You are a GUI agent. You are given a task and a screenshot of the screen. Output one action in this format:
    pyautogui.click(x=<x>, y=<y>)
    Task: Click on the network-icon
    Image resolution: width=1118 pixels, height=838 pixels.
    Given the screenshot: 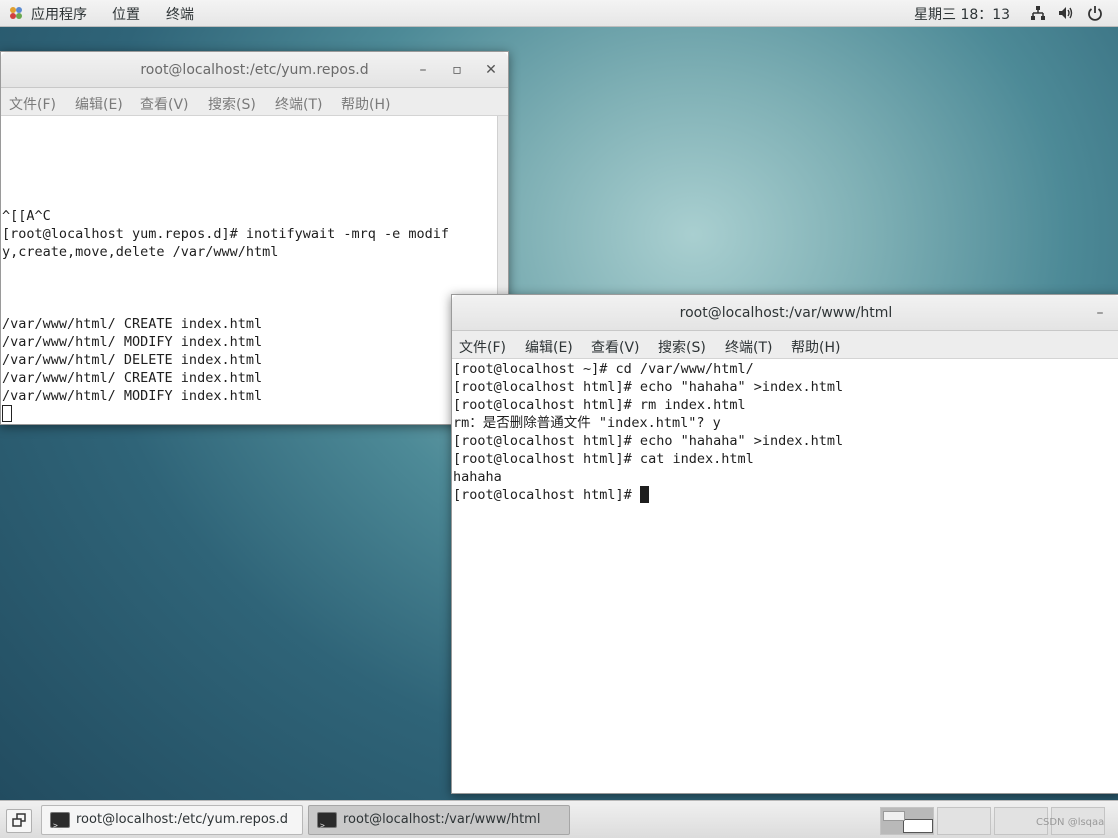 What is the action you would take?
    pyautogui.click(x=1038, y=13)
    